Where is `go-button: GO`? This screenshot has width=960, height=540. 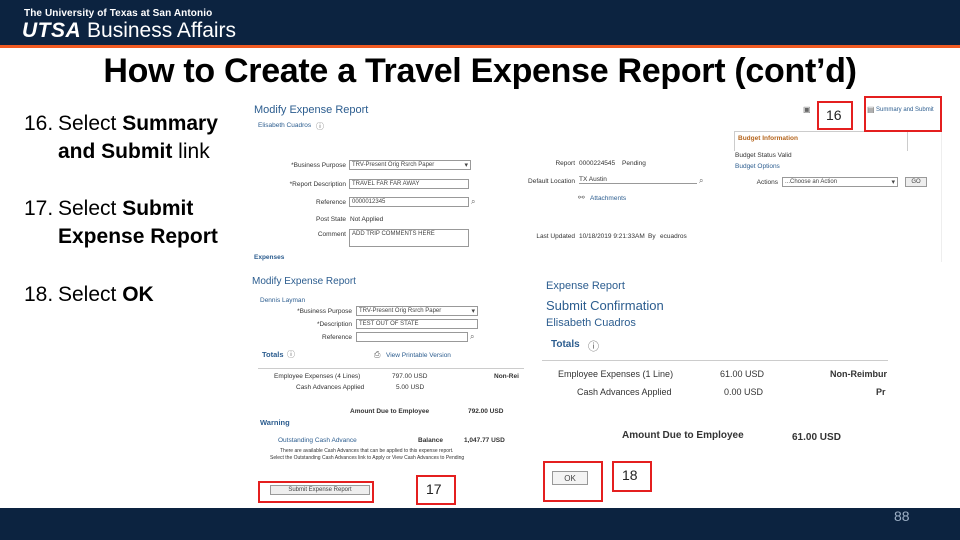 go-button: GO is located at coordinates (916, 182).